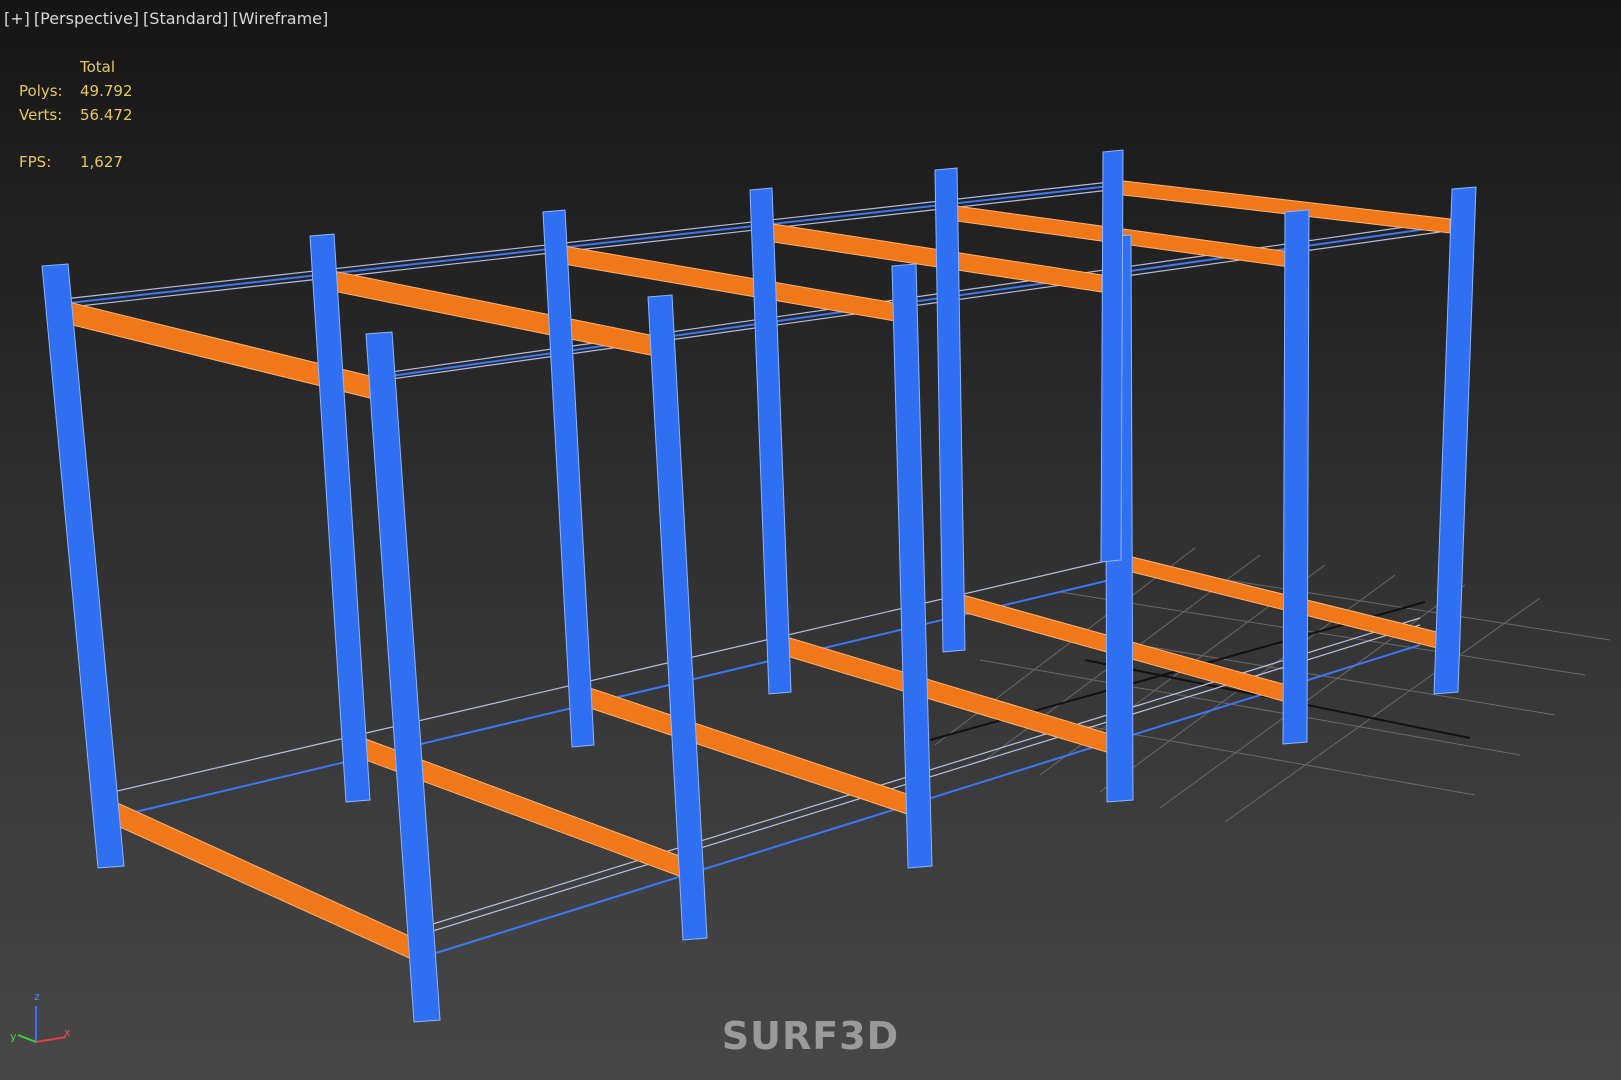  What do you see at coordinates (35, 162) in the screenshot?
I see `fps-label: FPS:` at bounding box center [35, 162].